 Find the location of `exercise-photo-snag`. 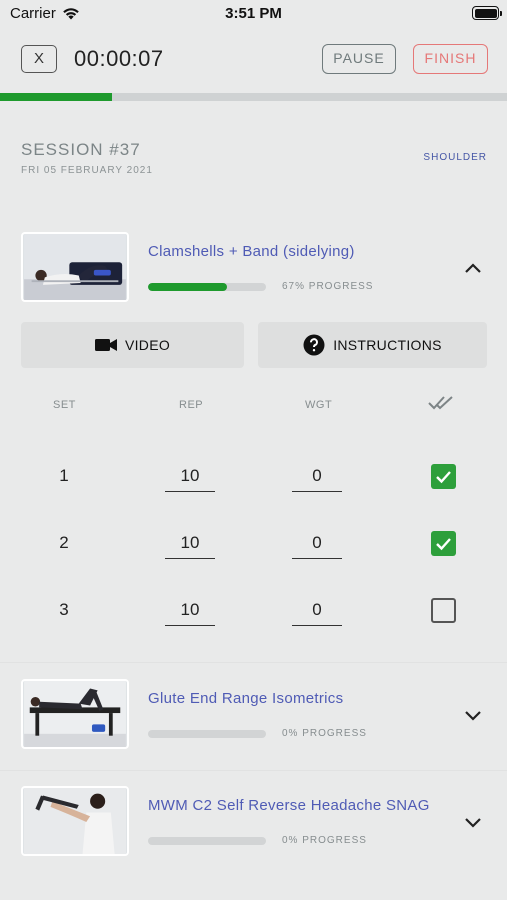

exercise-photo-snag is located at coordinates (75, 821).